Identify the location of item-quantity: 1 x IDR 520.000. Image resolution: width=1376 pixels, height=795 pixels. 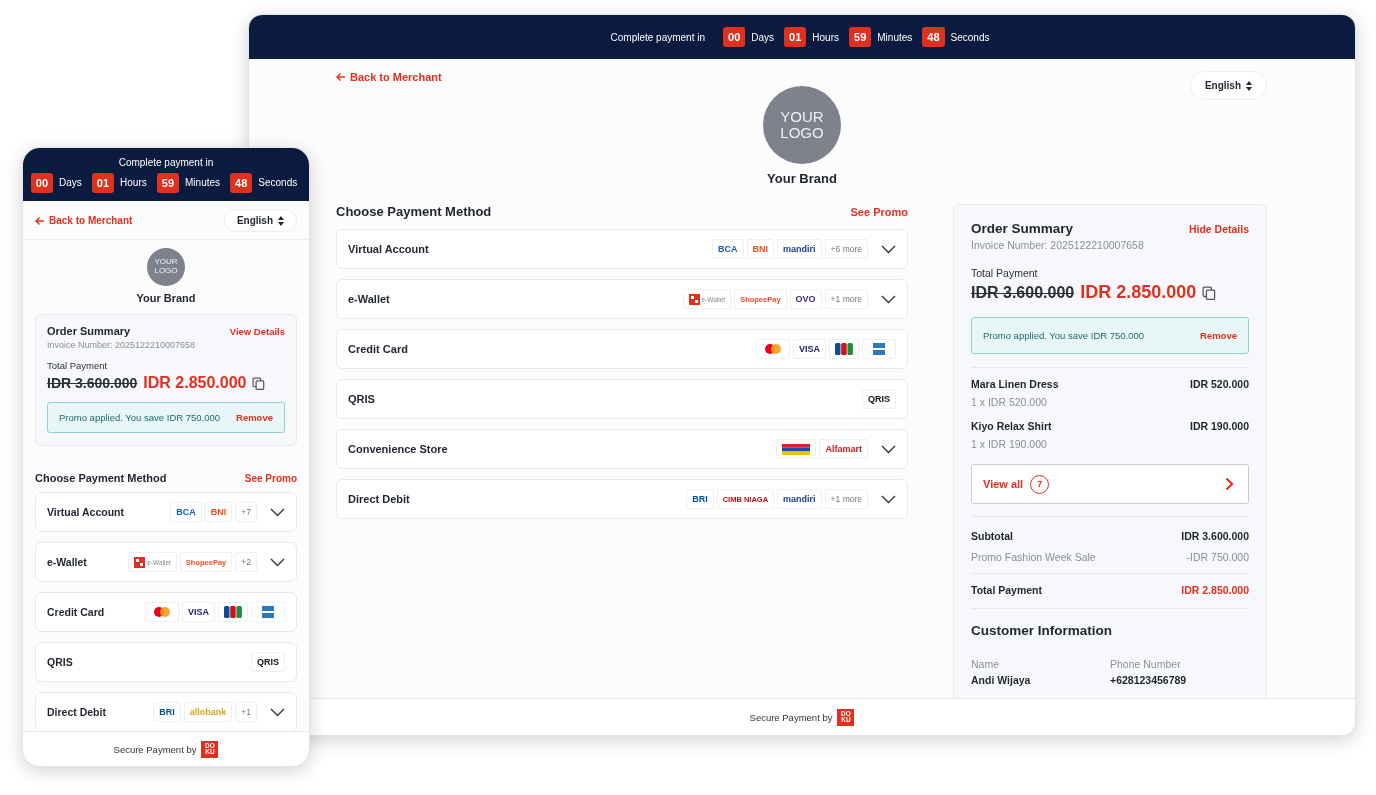
(1009, 402).